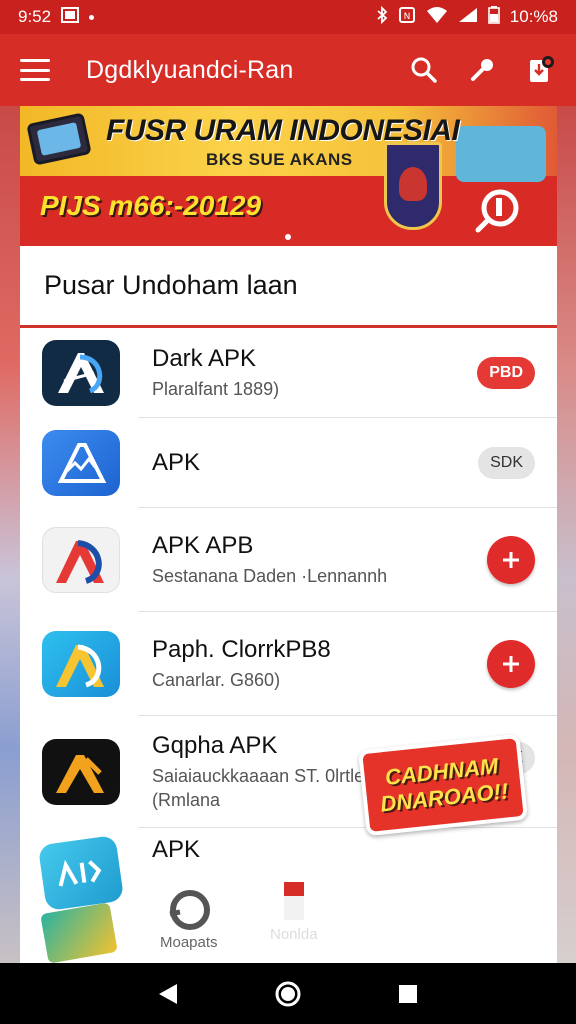 The height and width of the screenshot is (1024, 576). Describe the element at coordinates (216, 680) in the screenshot. I see `app-meta: Canarlar. G860)` at that location.